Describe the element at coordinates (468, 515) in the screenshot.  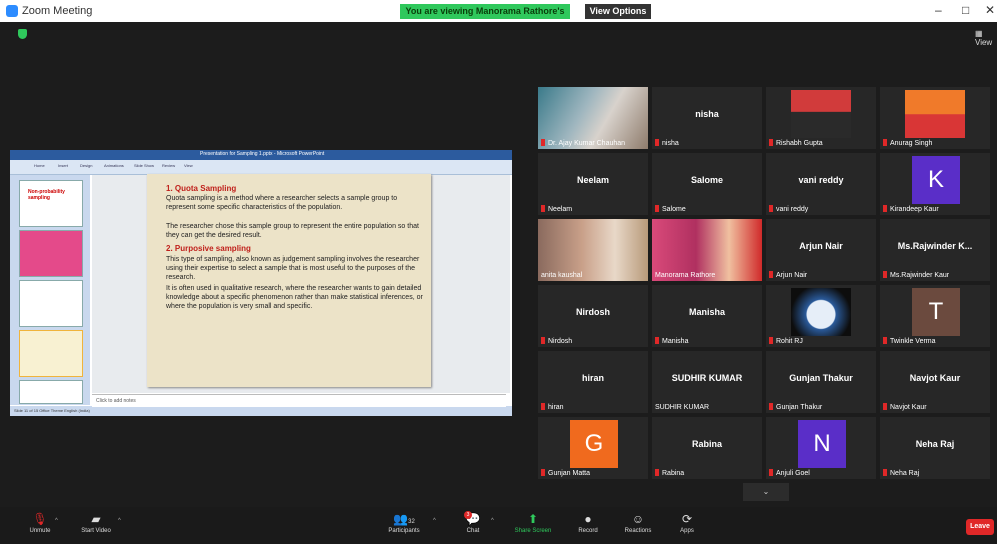
I see `chat-unread-badge: 3` at that location.